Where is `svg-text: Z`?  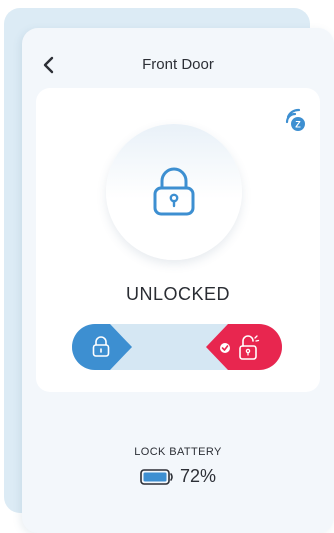 svg-text: Z is located at coordinates (298, 125).